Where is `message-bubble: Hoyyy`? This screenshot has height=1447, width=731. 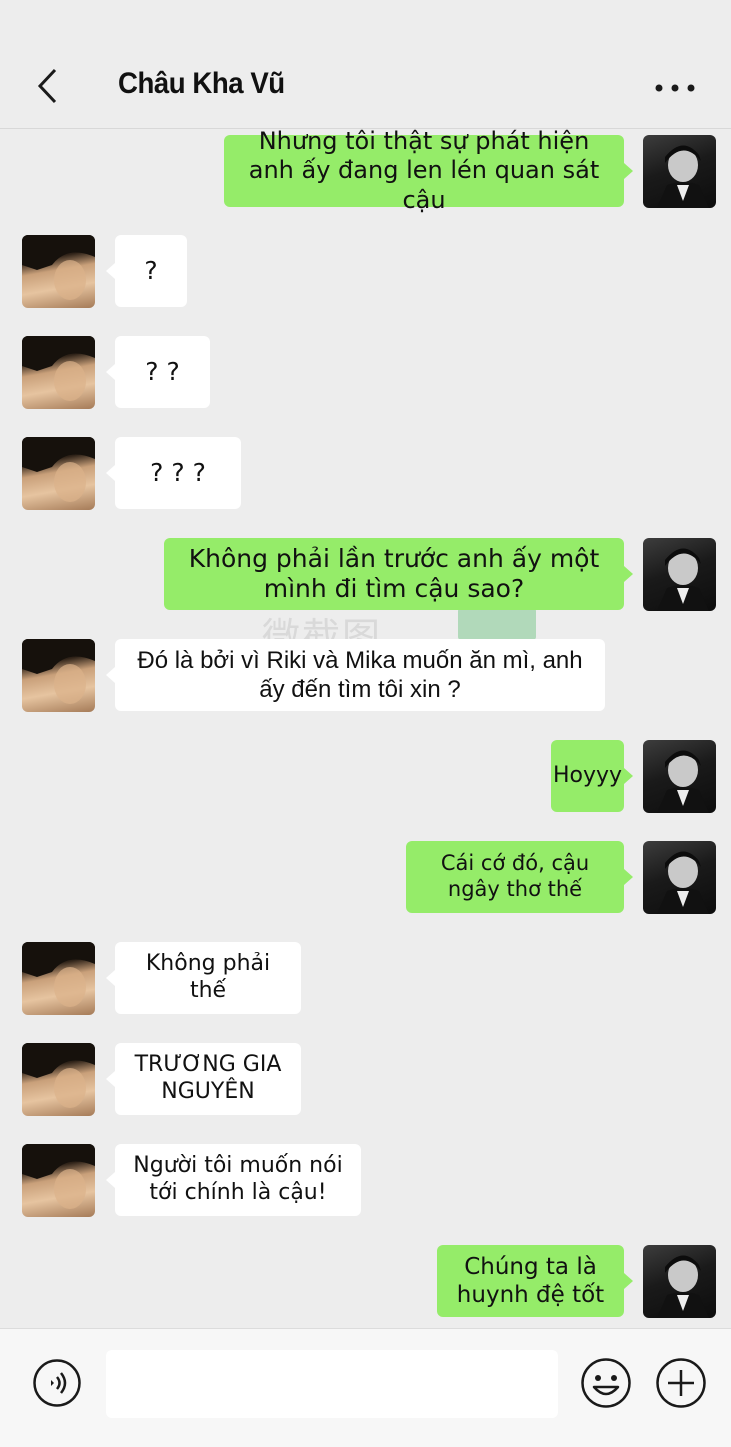
message-bubble: Hoyyy is located at coordinates (587, 776).